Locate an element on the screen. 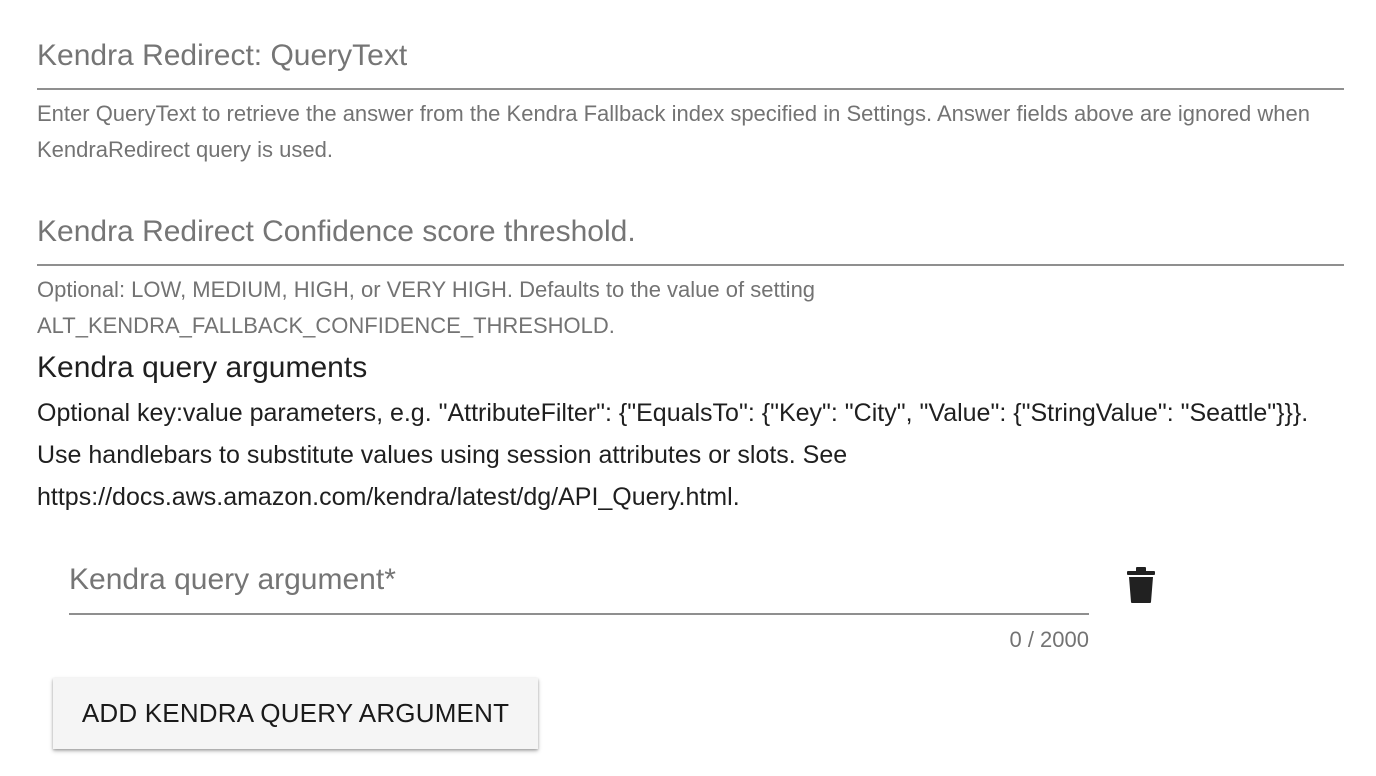  query-text-field is located at coordinates (690, 64).